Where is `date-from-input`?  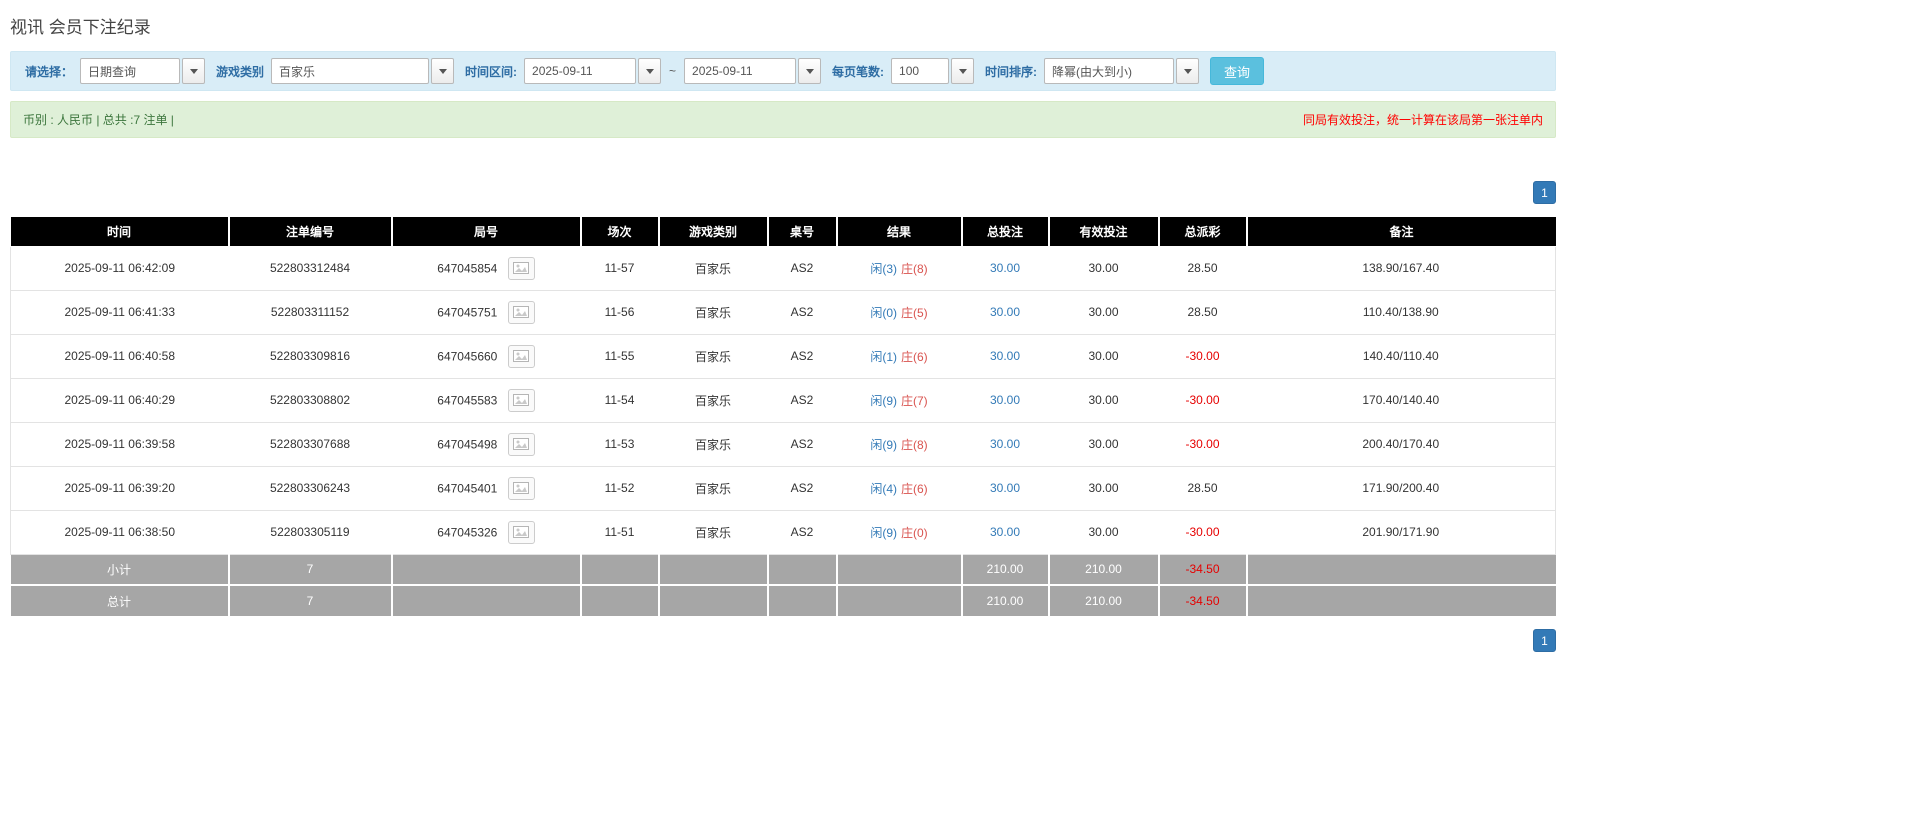 date-from-input is located at coordinates (580, 71).